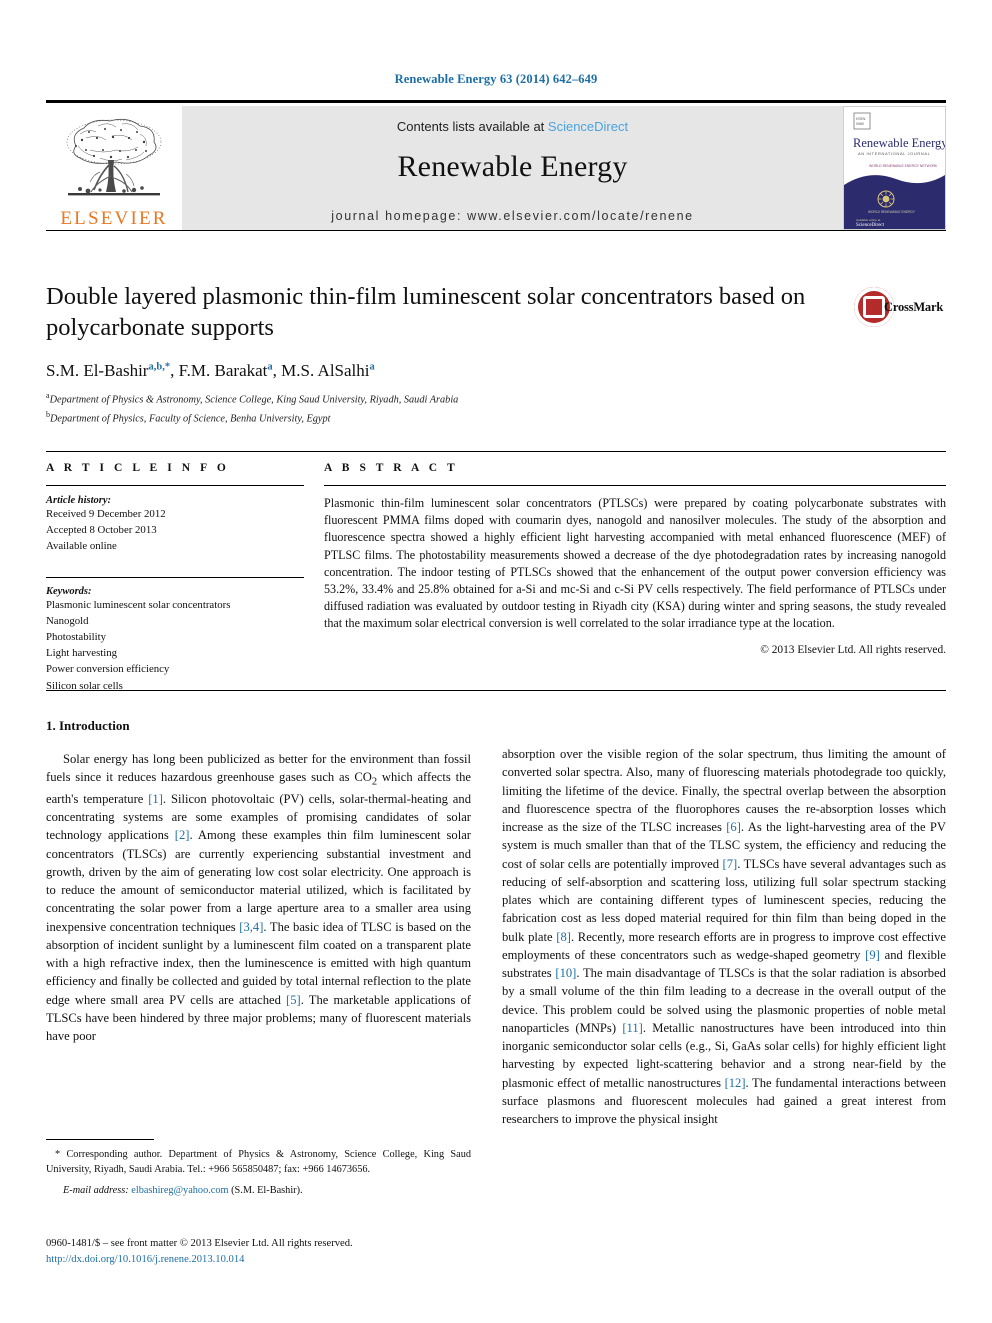 Image resolution: width=992 pixels, height=1323 pixels. Describe the element at coordinates (100, 1139) in the screenshot. I see `footnote-rule` at that location.